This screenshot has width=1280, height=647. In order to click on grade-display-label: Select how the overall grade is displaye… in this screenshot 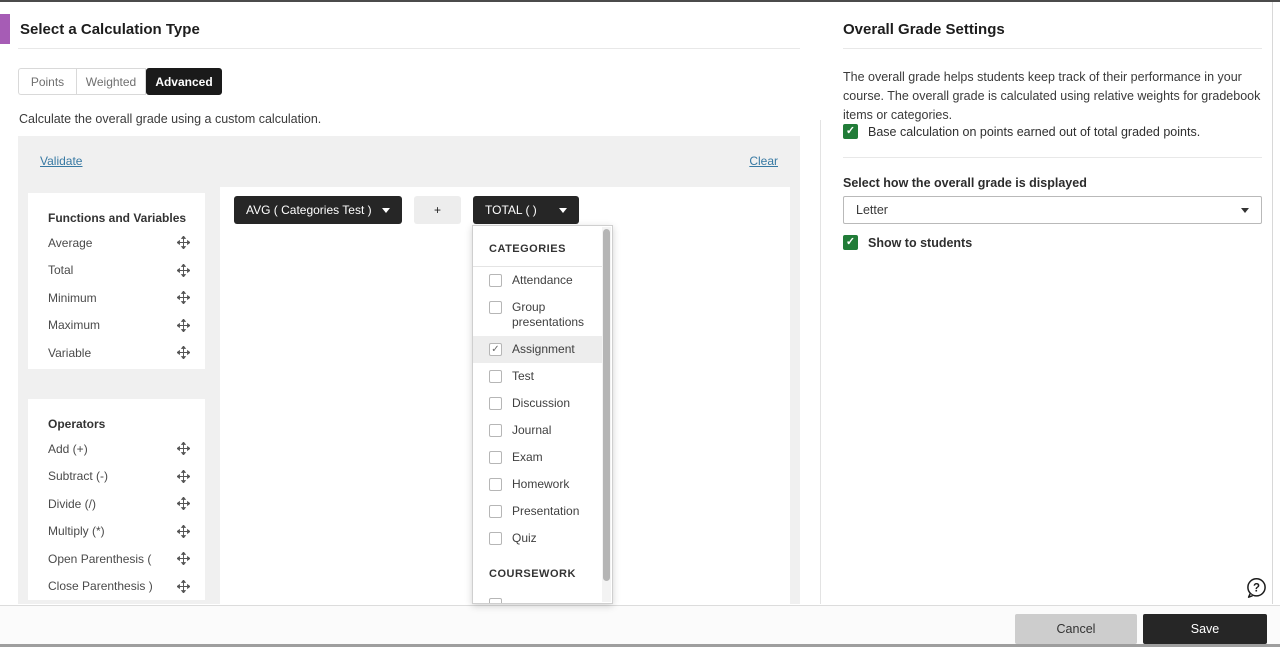, I will do `click(965, 183)`.